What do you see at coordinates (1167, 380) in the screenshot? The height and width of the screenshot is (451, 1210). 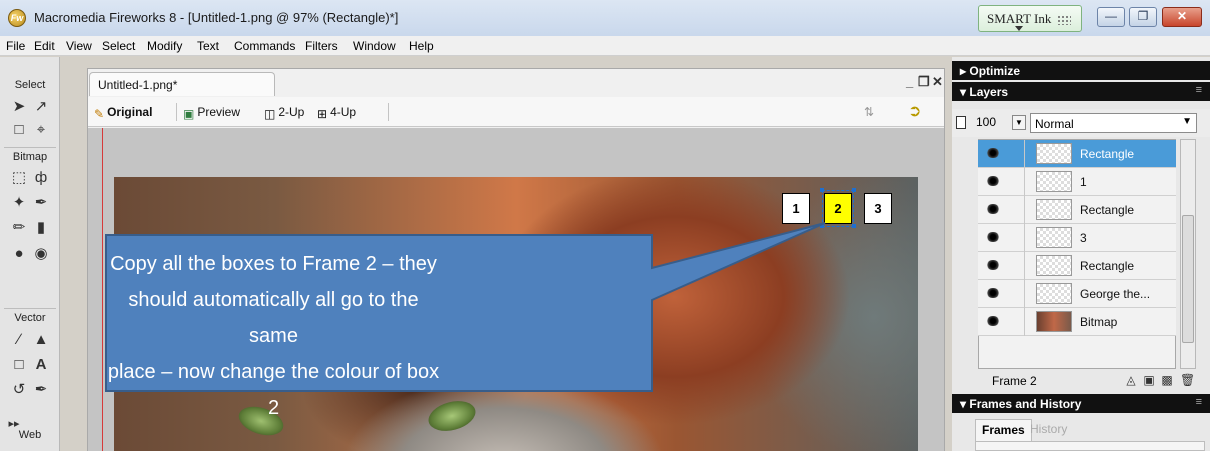 I see `new-bitmap-icon: ▩` at bounding box center [1167, 380].